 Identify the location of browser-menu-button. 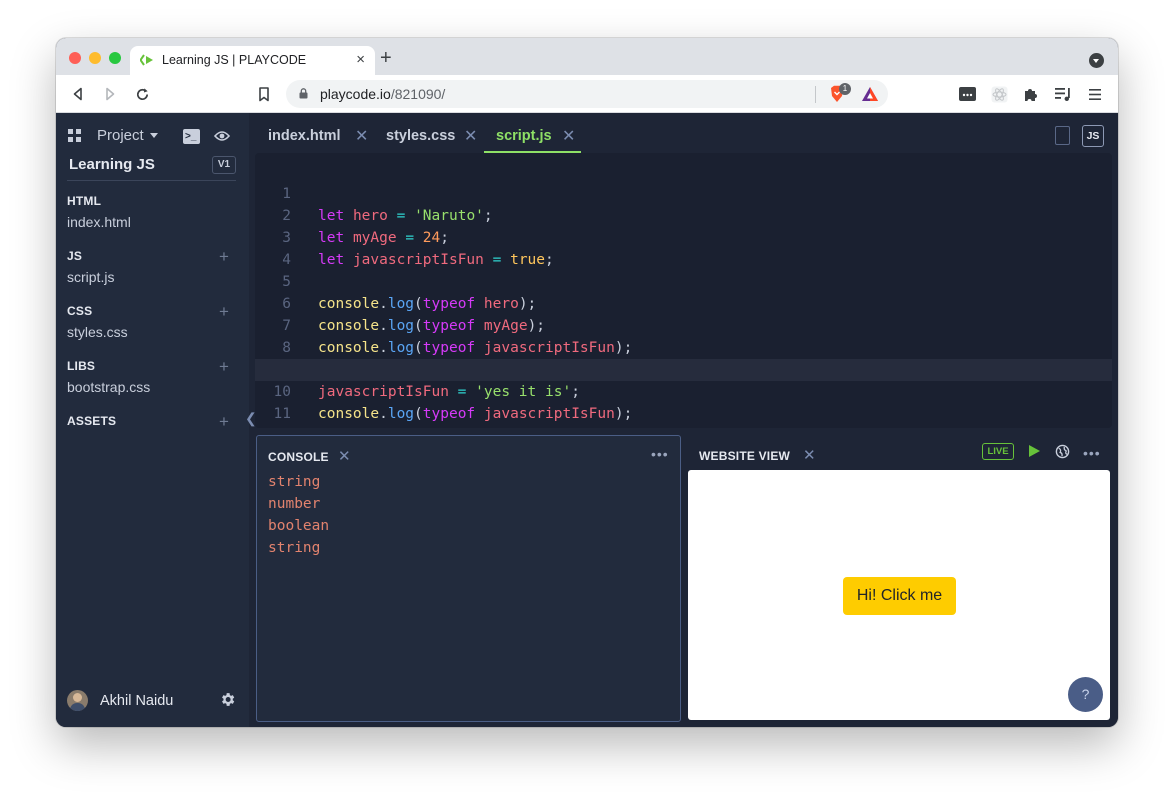
(1095, 94).